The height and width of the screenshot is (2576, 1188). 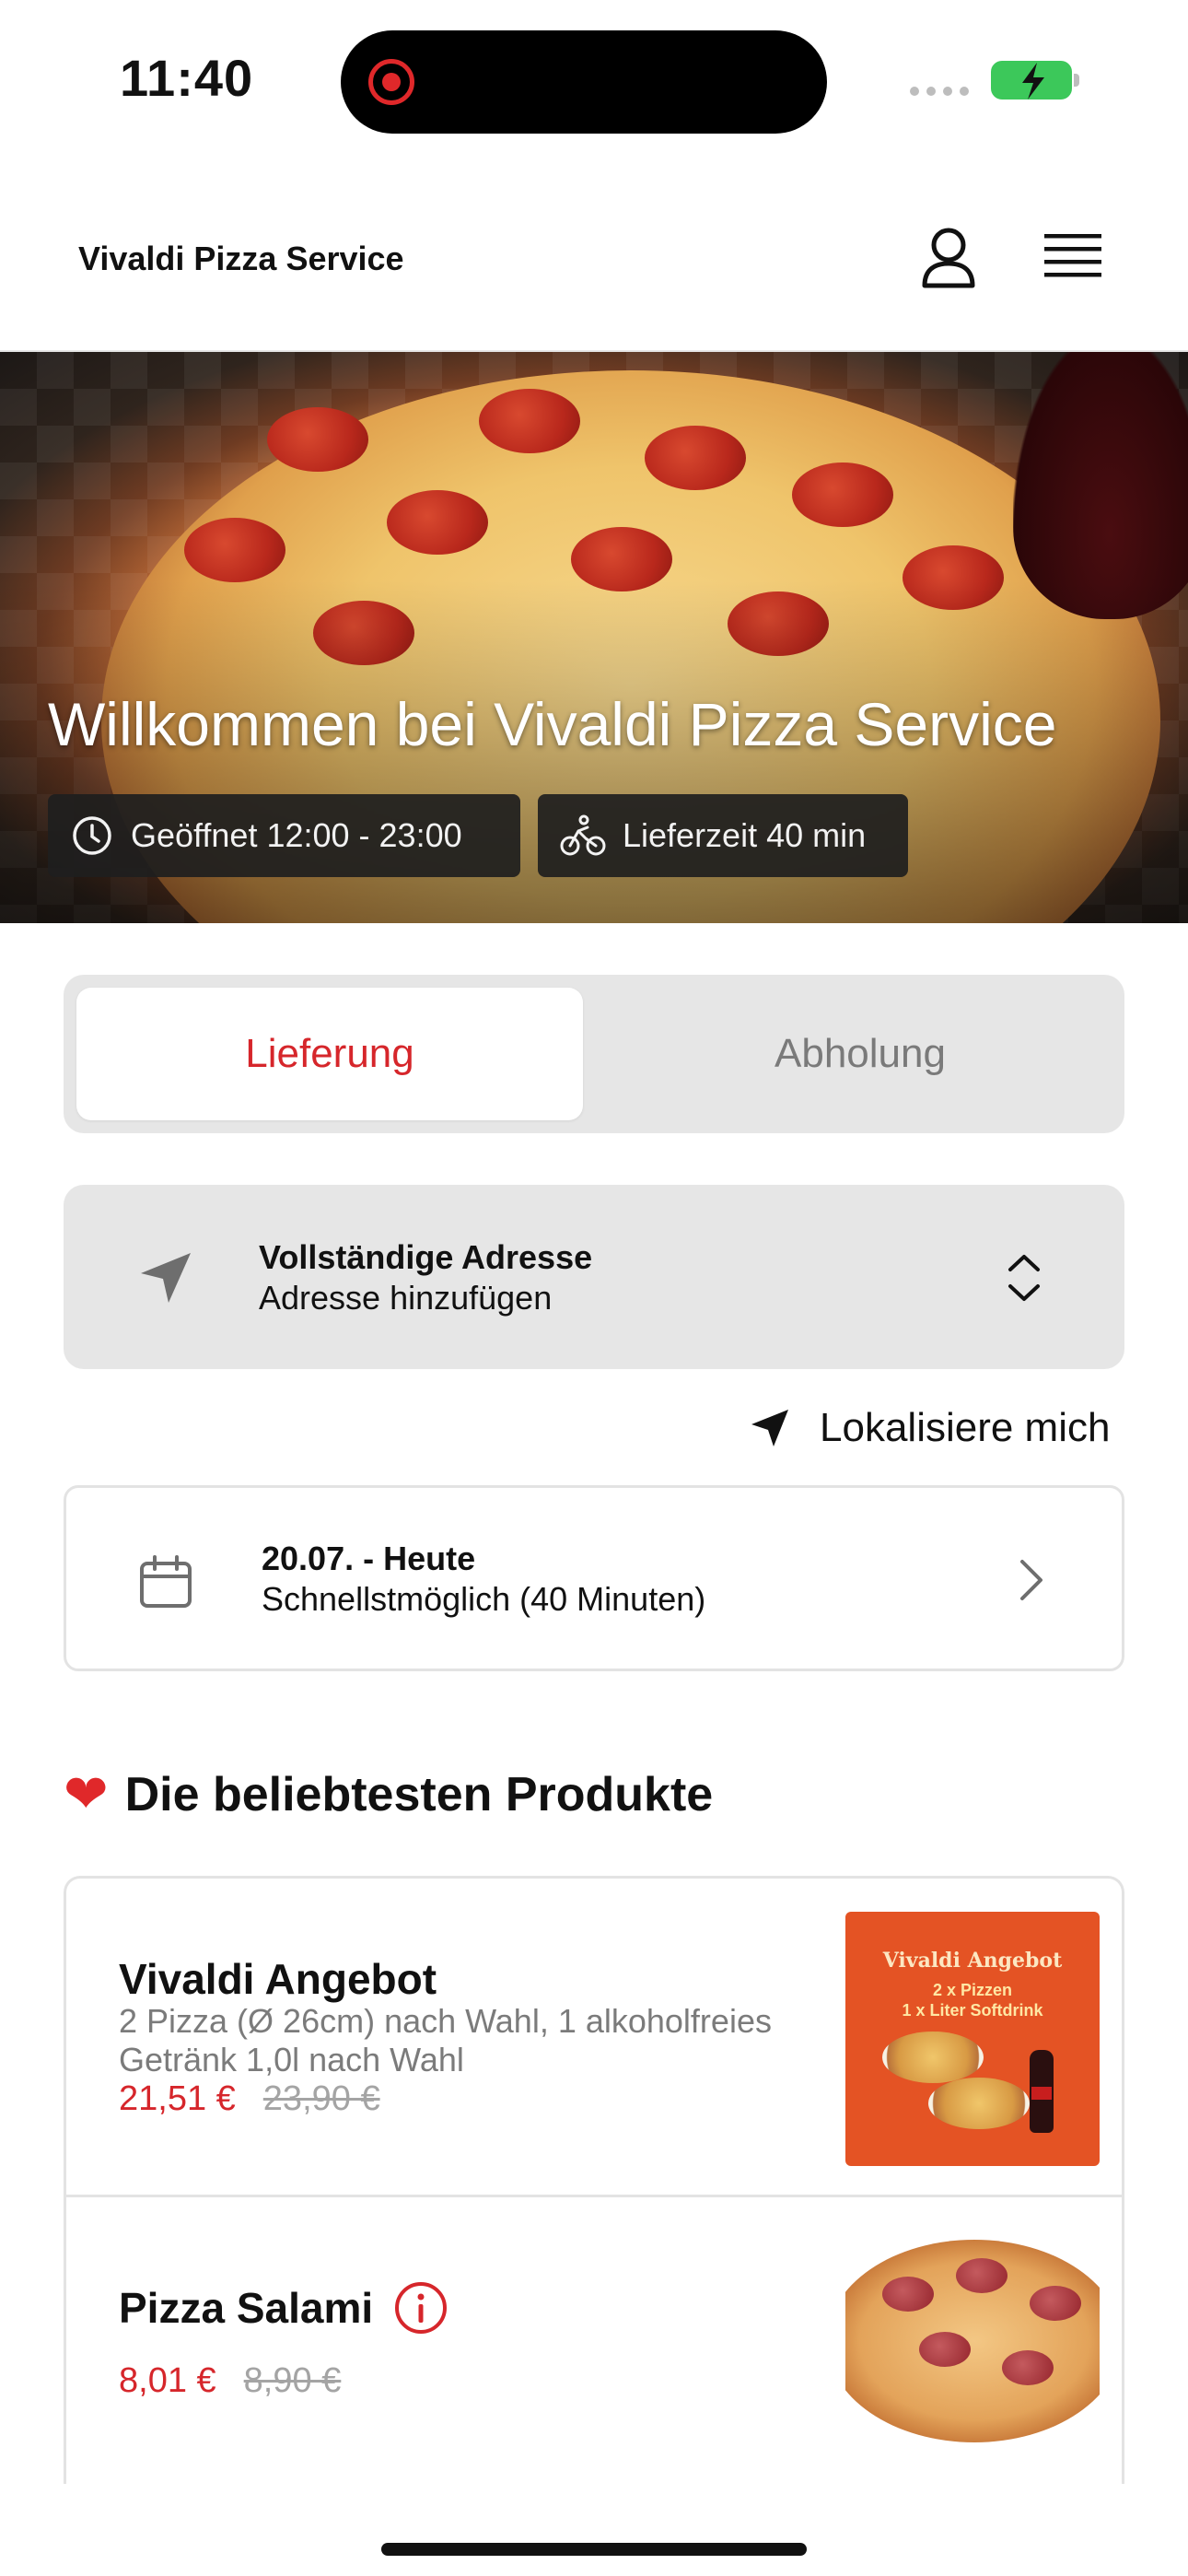 I want to click on product-image, so click(x=973, y=2339).